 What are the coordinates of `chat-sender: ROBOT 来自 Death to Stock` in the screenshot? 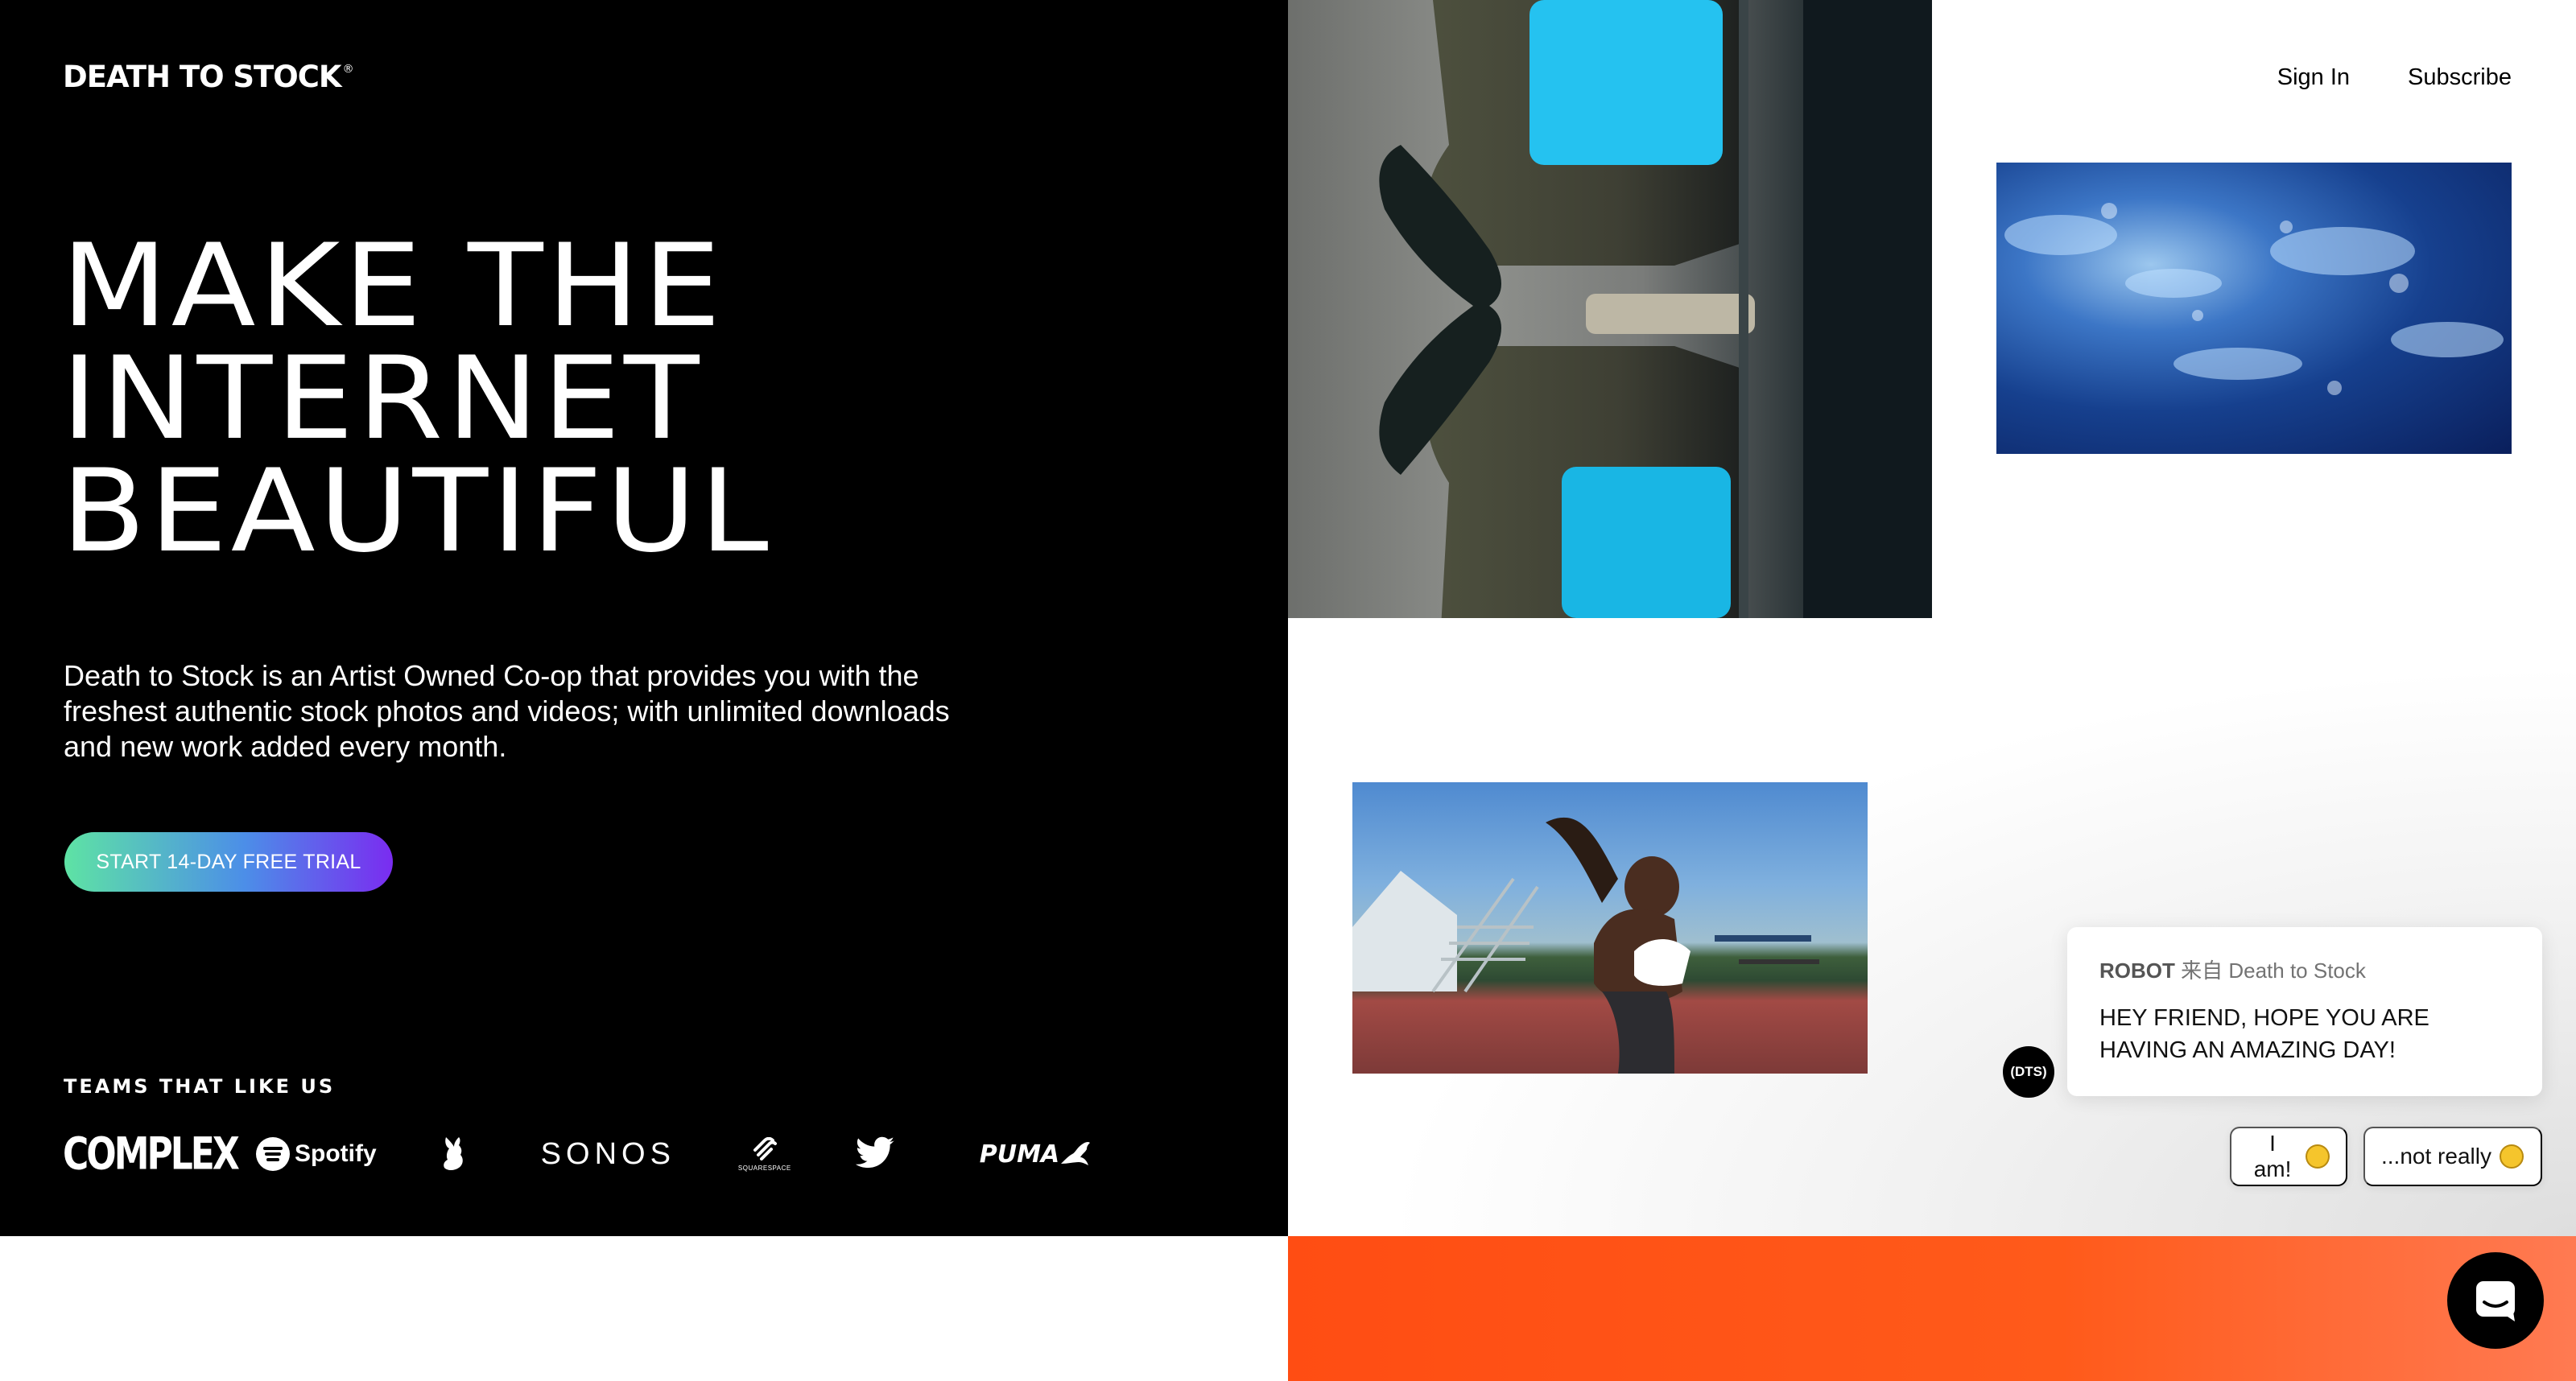 It's located at (2304, 969).